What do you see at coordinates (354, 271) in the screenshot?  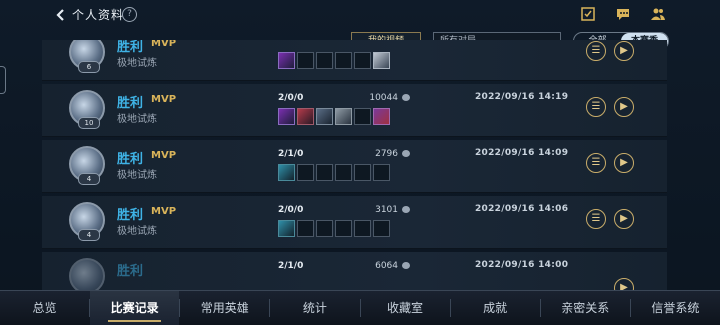 I see `match-row: 胜利 2/1/0 6064 2022/09/16 14:00 ▶` at bounding box center [354, 271].